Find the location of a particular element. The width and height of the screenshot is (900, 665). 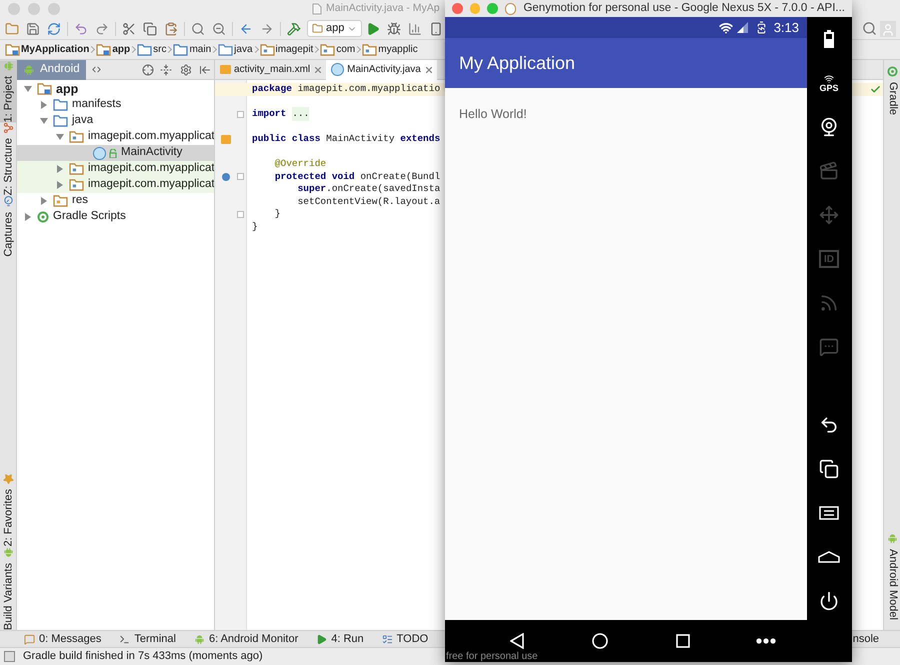

todo-icon is located at coordinates (387, 639).